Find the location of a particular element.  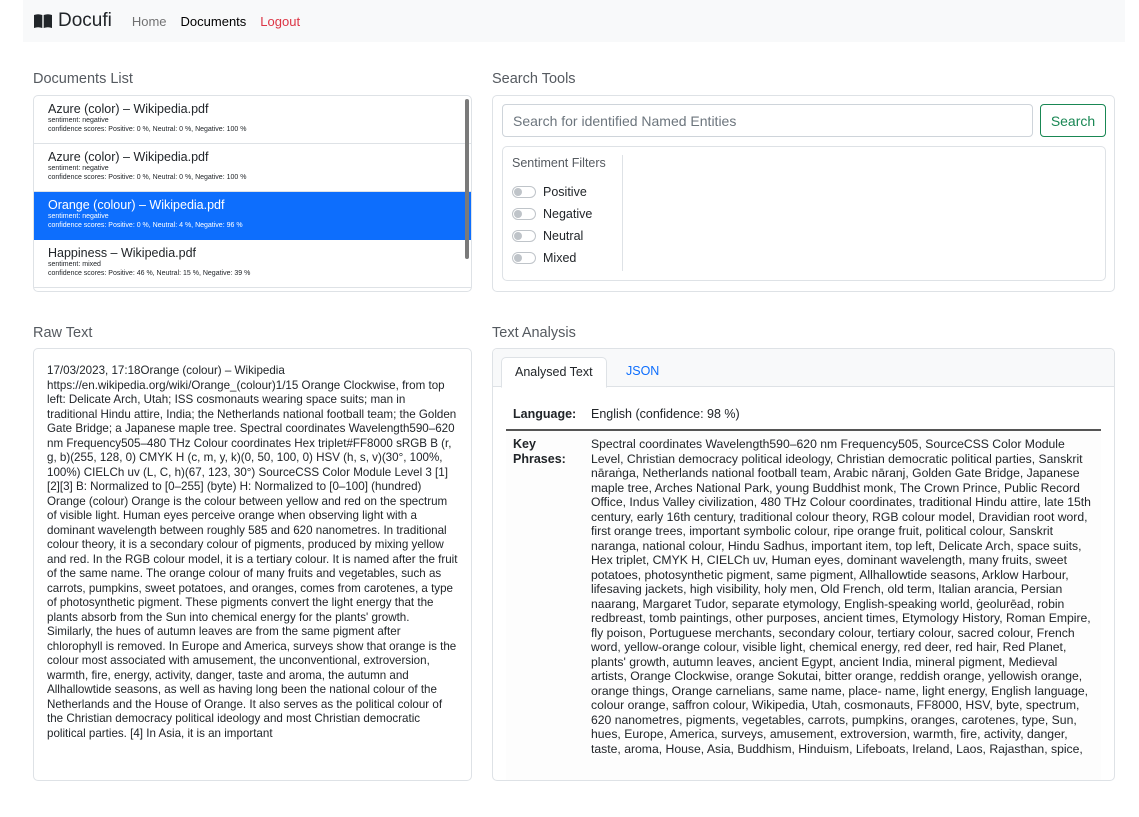

brand-name: Docufi is located at coordinates (85, 20).